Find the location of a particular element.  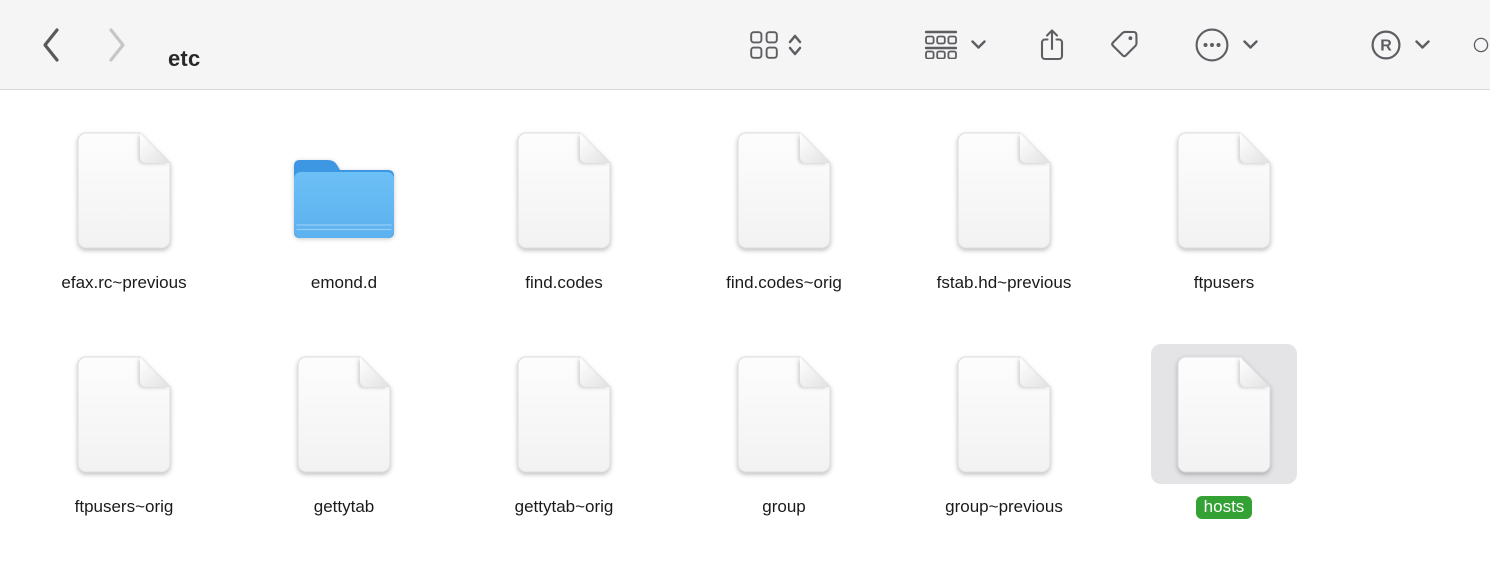

group-button is located at coordinates (955, 44).